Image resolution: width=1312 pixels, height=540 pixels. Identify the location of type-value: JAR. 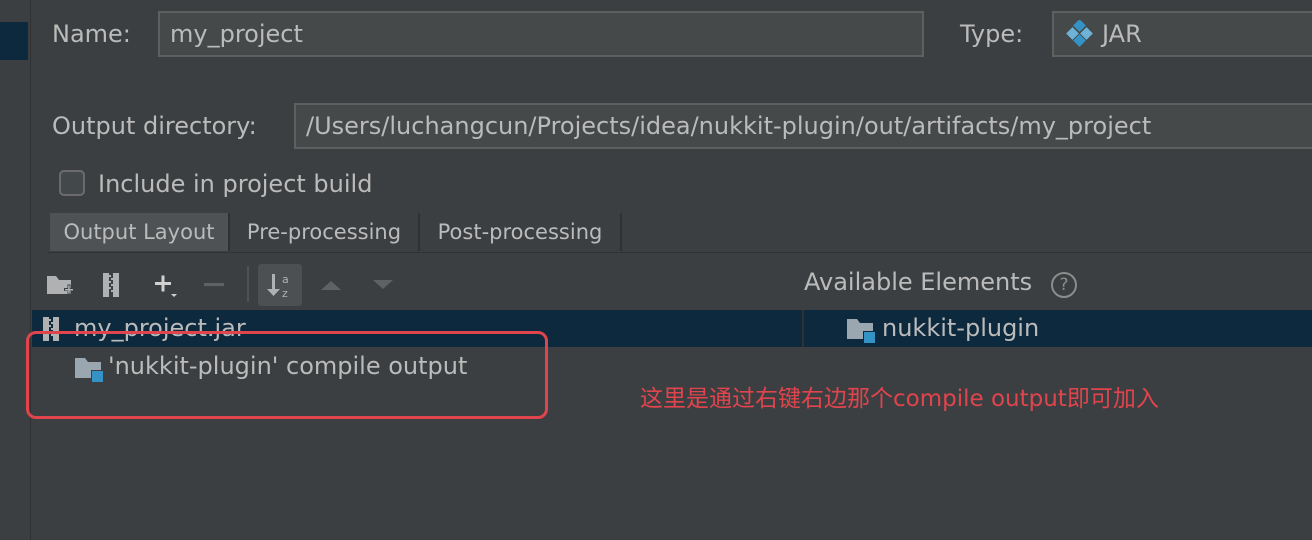
(1122, 34).